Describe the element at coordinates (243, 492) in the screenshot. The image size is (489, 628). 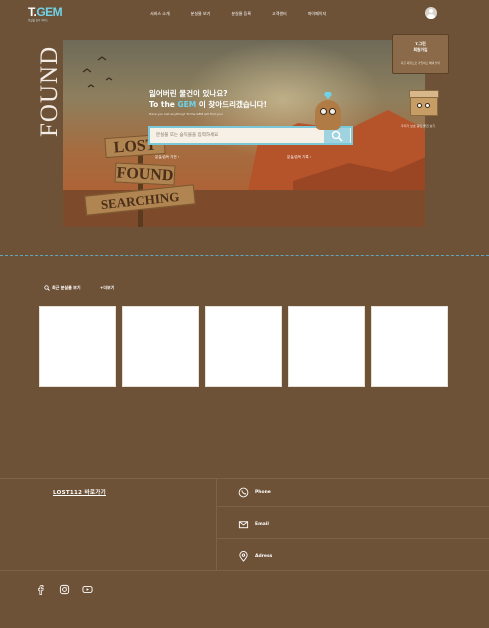
I see `phone-icon` at that location.